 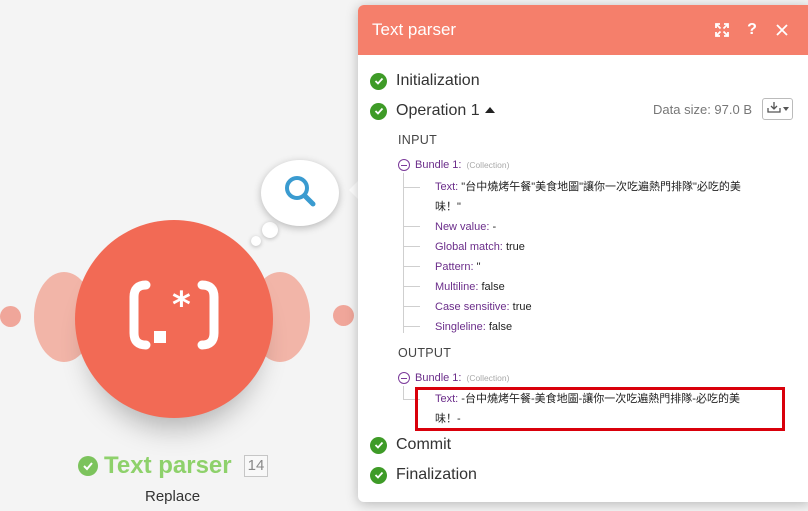 What do you see at coordinates (343, 315) in the screenshot?
I see `connector-dot-right` at bounding box center [343, 315].